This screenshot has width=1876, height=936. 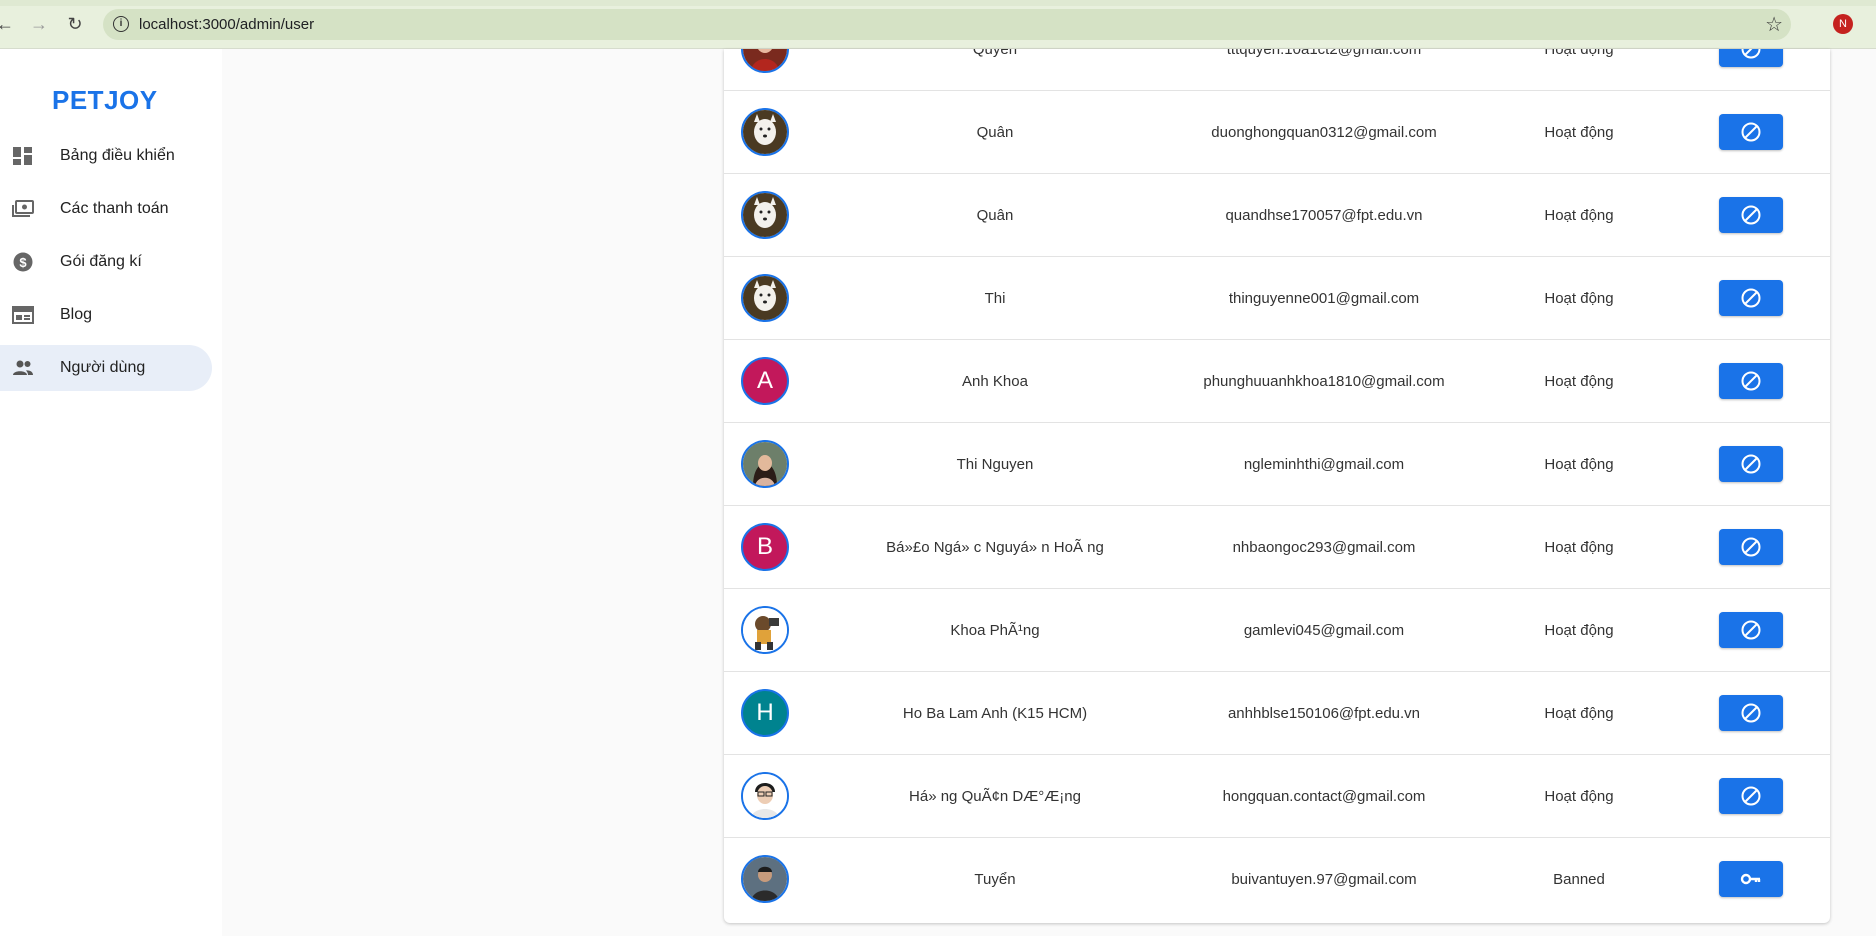 What do you see at coordinates (75, 24) in the screenshot?
I see `reload-icon: ↻` at bounding box center [75, 24].